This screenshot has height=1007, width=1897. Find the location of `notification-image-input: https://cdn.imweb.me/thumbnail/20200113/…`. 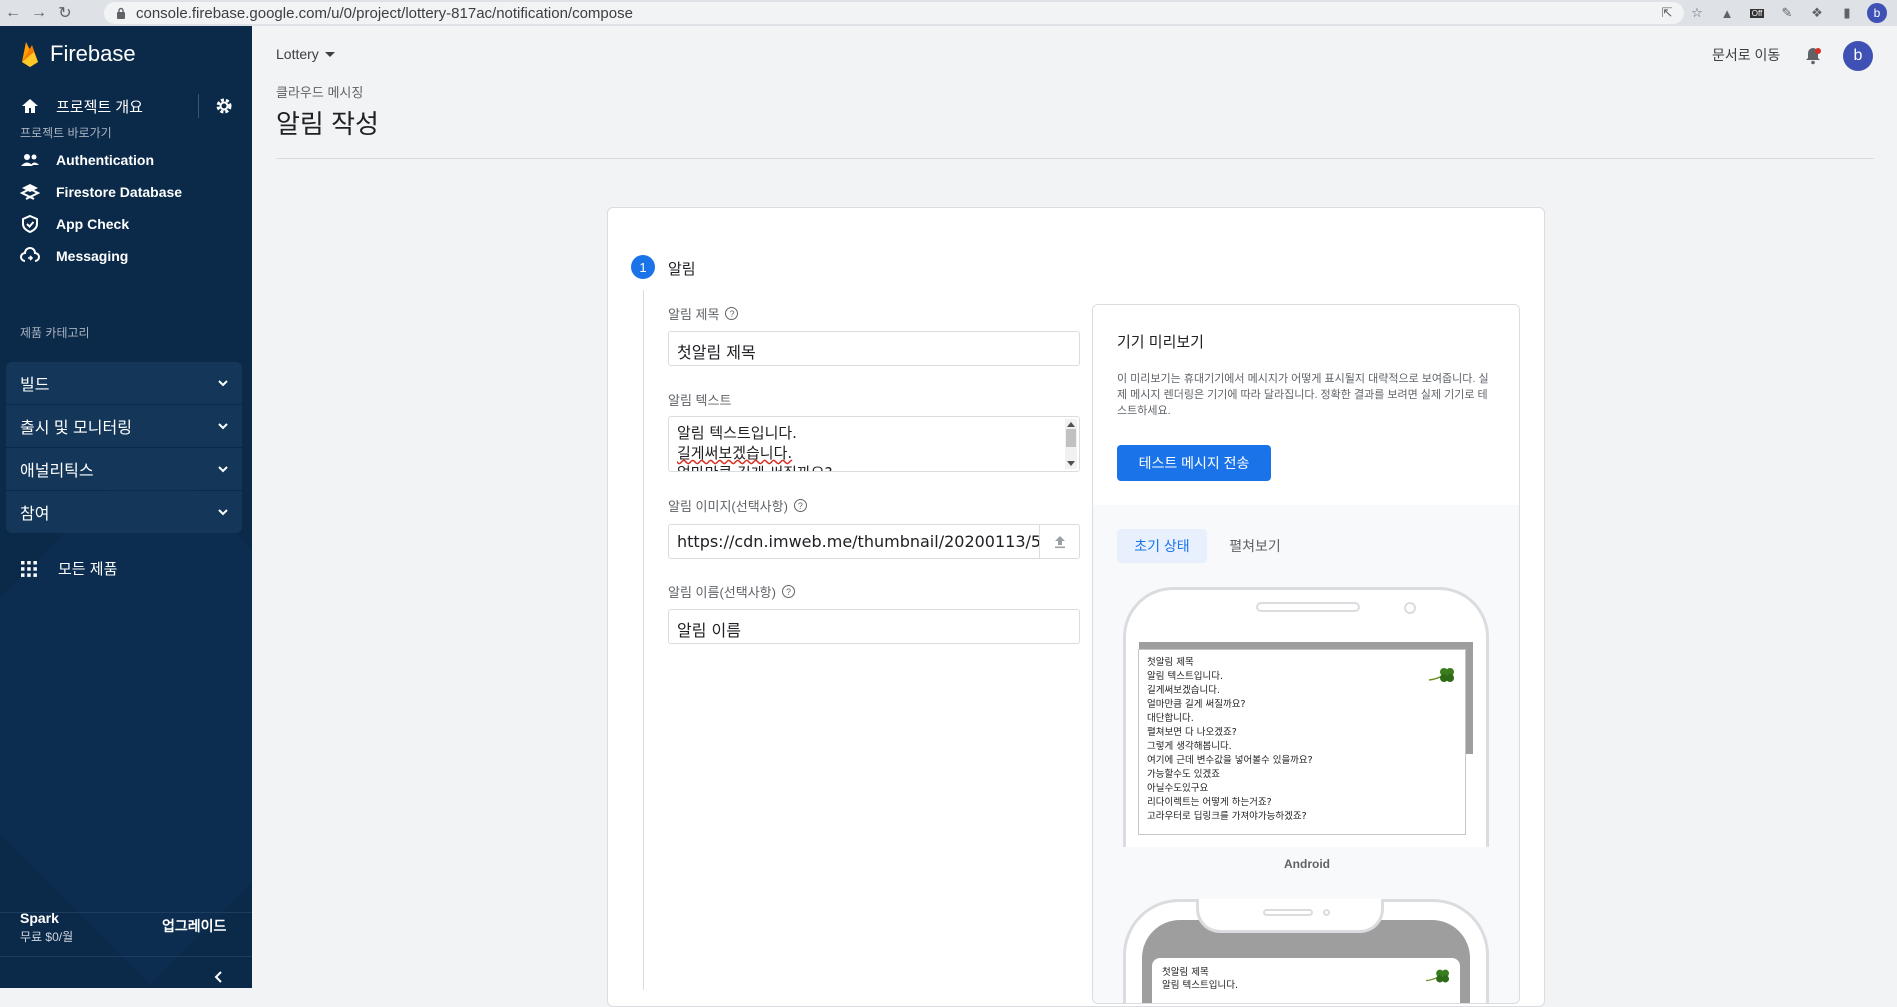

notification-image-input: https://cdn.imweb.me/thumbnail/20200113/… is located at coordinates (854, 541).